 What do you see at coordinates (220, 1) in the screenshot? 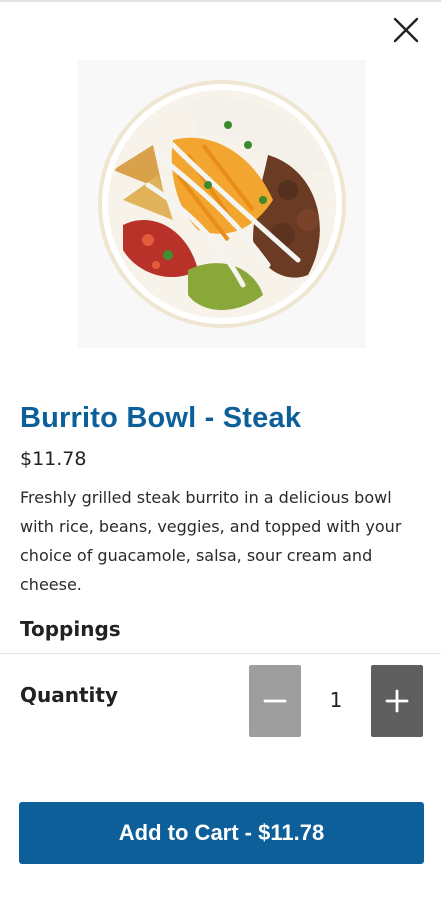
I see `top-divider` at bounding box center [220, 1].